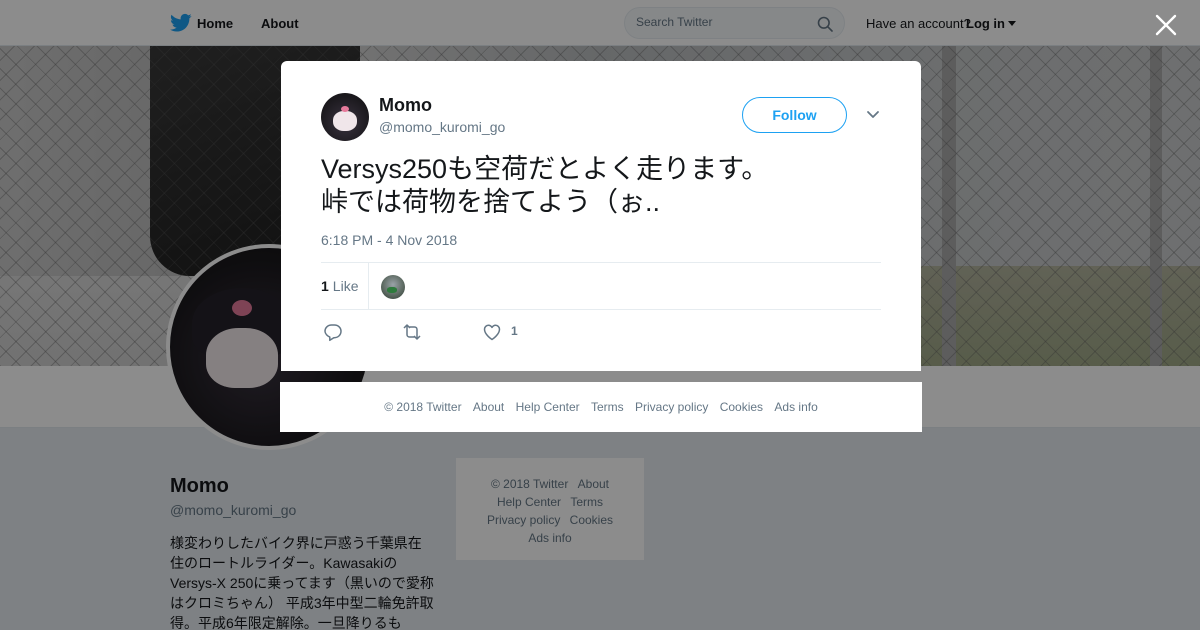 The width and height of the screenshot is (1200, 630). What do you see at coordinates (607, 407) in the screenshot?
I see `footer-terms-link: Terms` at bounding box center [607, 407].